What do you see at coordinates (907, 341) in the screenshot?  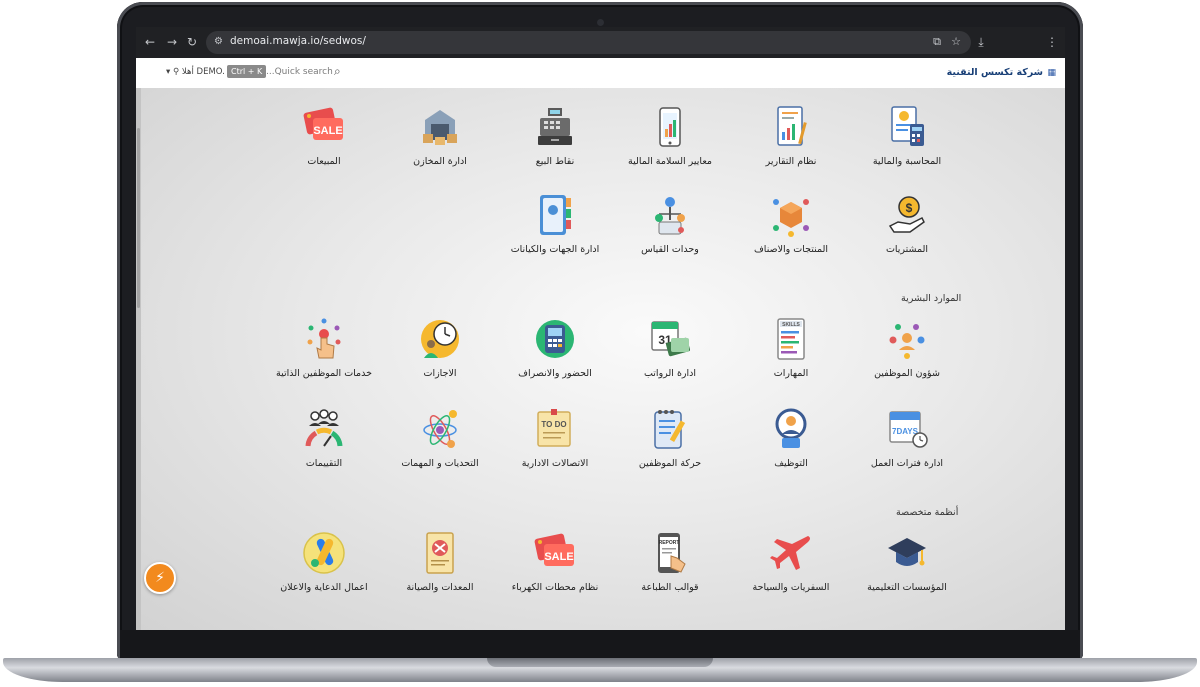 I see `employees-network-icon` at bounding box center [907, 341].